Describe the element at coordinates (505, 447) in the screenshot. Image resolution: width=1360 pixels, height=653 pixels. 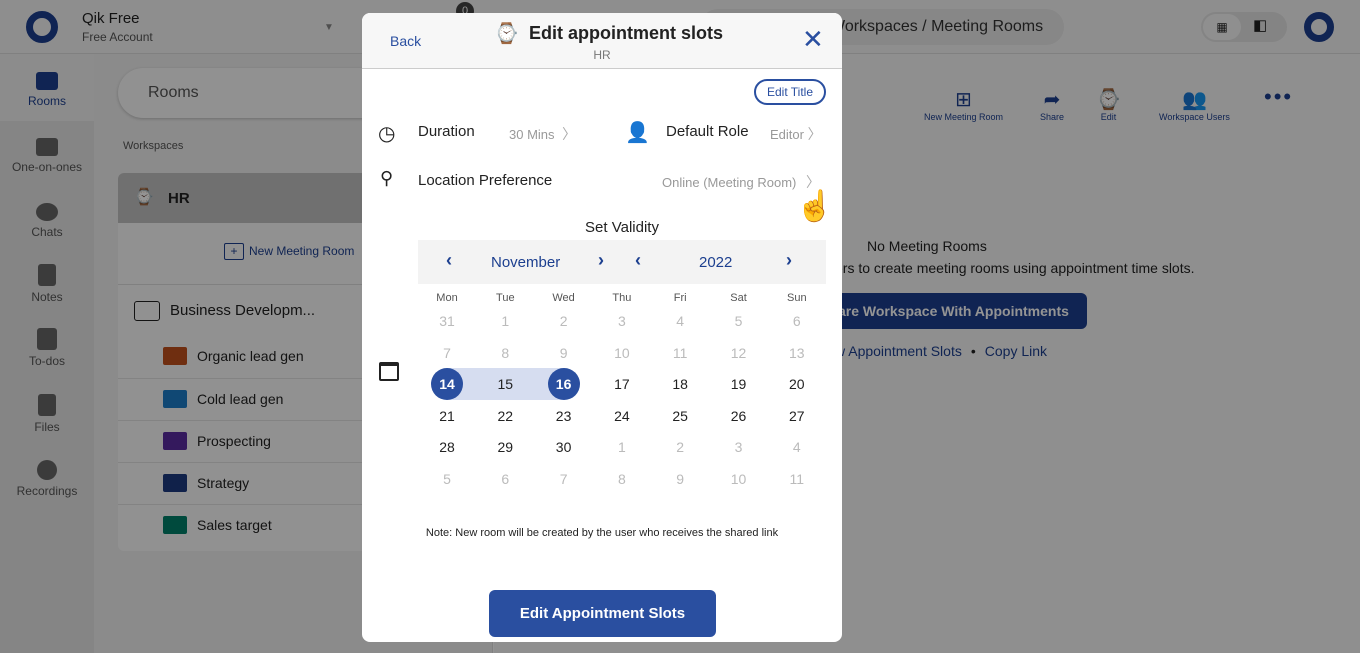
I see `calendar-day: 29` at that location.